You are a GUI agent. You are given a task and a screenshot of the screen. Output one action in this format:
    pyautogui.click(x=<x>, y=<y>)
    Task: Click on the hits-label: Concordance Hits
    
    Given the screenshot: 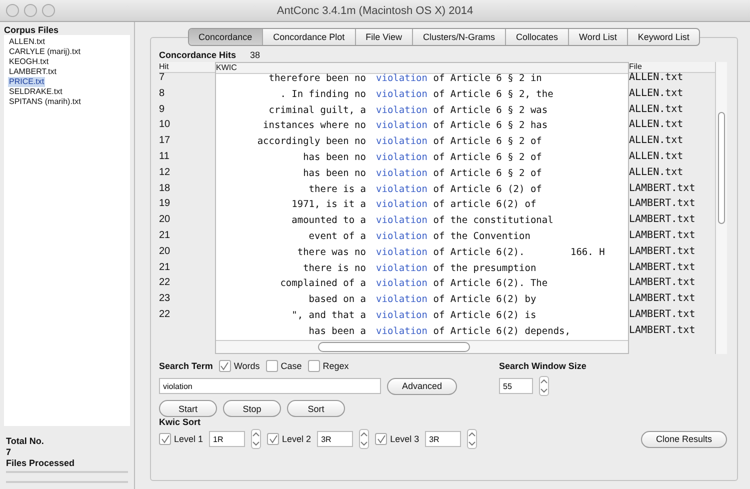 What is the action you would take?
    pyautogui.click(x=197, y=55)
    